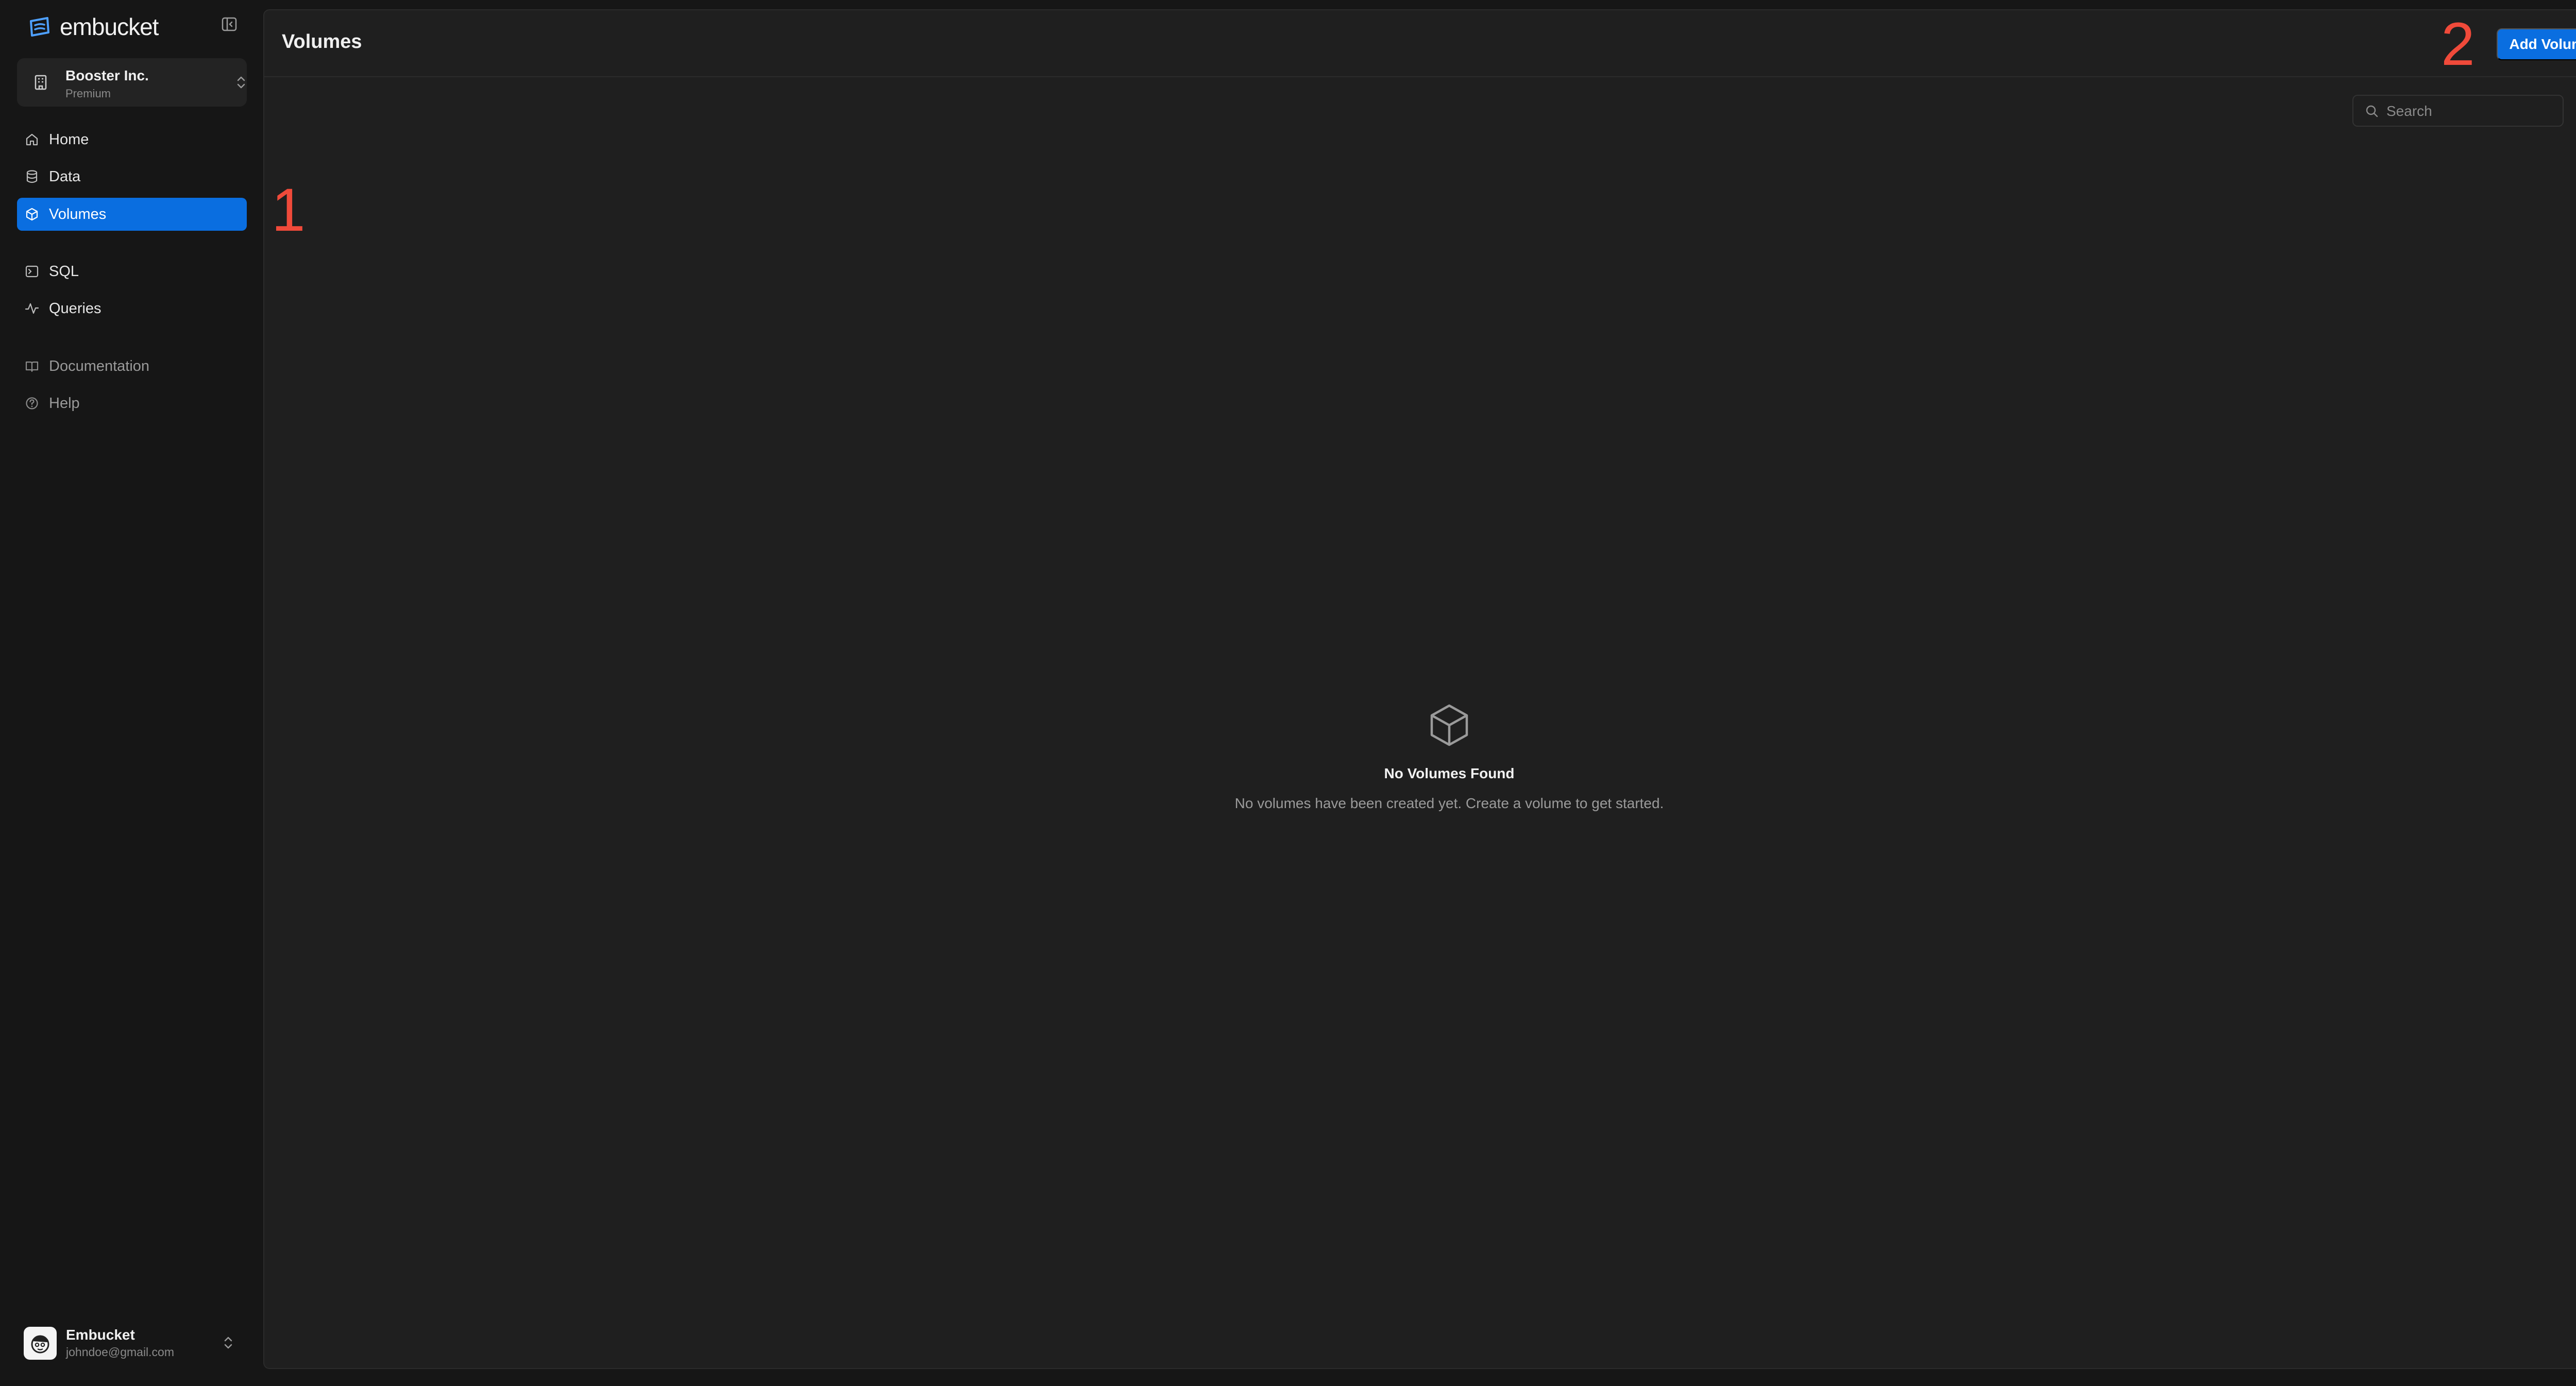 The width and height of the screenshot is (2576, 1386). I want to click on annotation-marker-2: 2, so click(2458, 44).